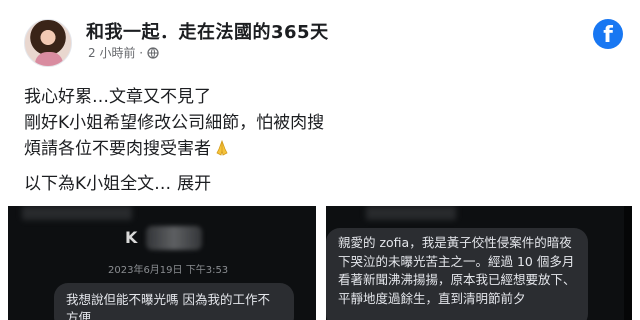  I want to click on post-line-3-wrapper: 煩請各位不要肉搜受害者, so click(324, 149).